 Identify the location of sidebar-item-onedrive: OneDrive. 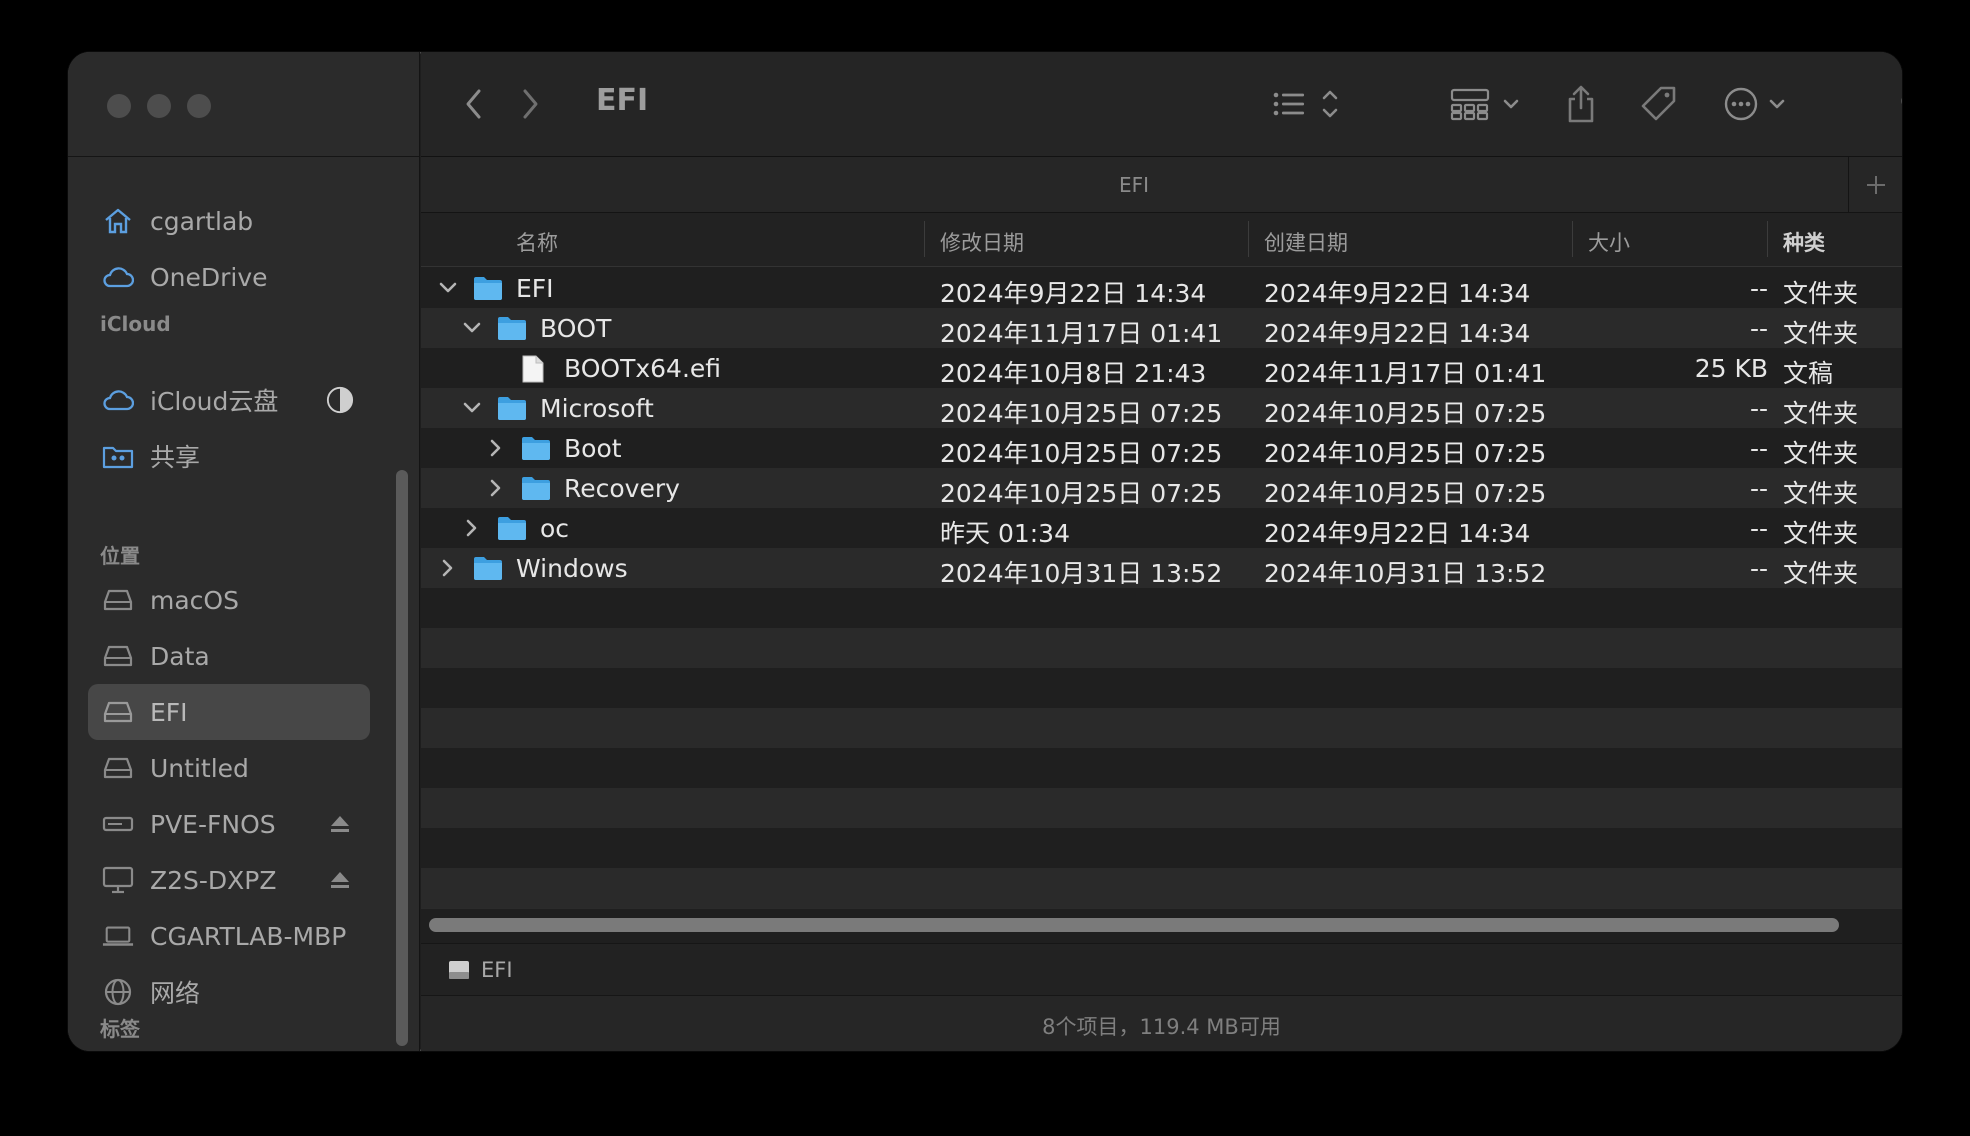
(229, 277).